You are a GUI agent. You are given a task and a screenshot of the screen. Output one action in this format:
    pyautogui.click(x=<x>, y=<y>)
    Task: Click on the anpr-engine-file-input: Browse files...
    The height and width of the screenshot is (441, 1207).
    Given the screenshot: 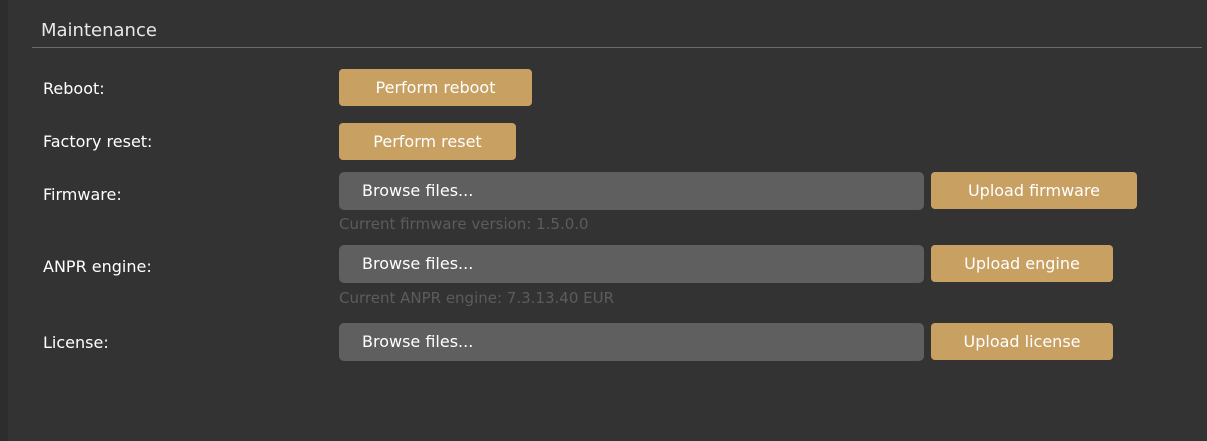 What is the action you would take?
    pyautogui.click(x=631, y=264)
    